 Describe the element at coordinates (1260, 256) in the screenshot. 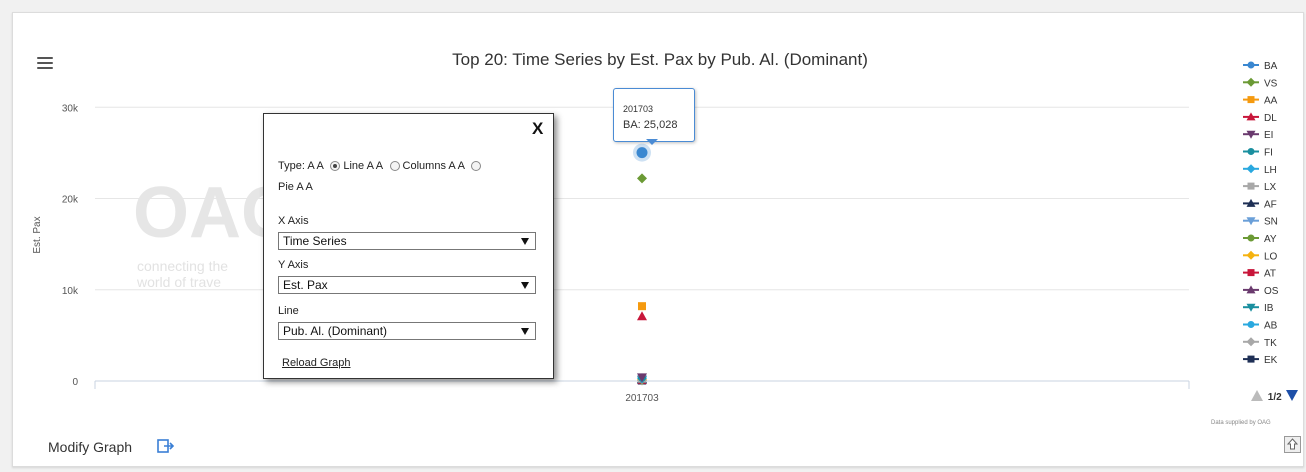

I see `legend-item-lo: LO` at that location.